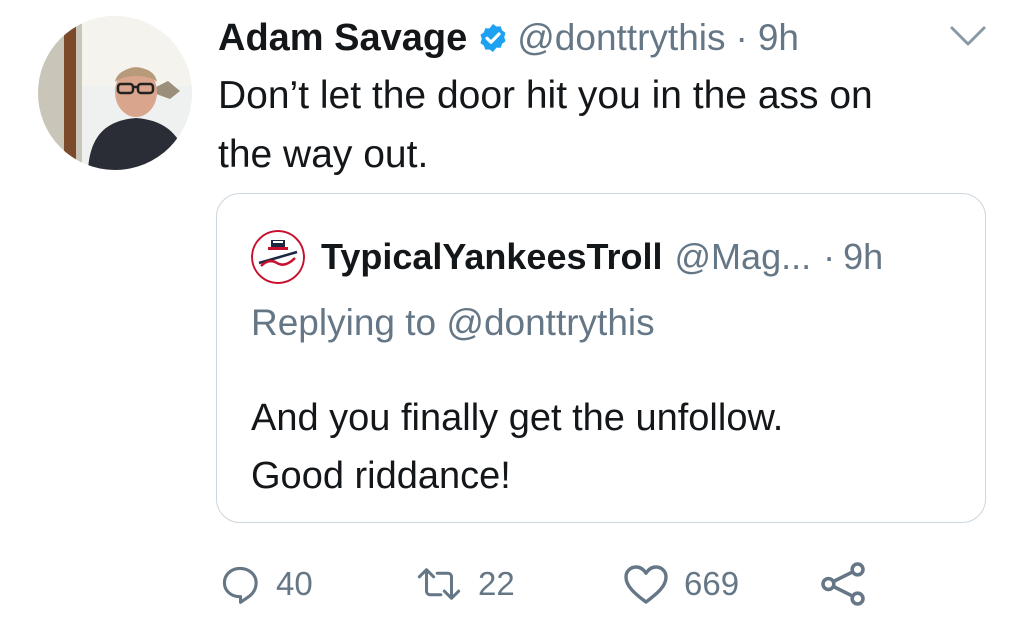 The height and width of the screenshot is (626, 1024). I want to click on reply-icon, so click(240, 585).